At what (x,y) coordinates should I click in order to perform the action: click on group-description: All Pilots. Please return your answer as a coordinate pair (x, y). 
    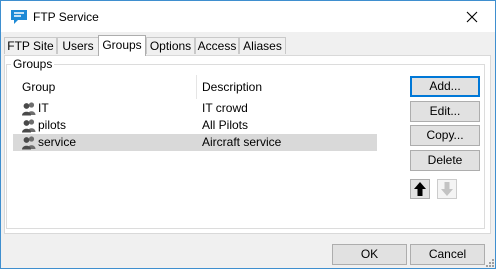
    Looking at the image, I should click on (225, 125).